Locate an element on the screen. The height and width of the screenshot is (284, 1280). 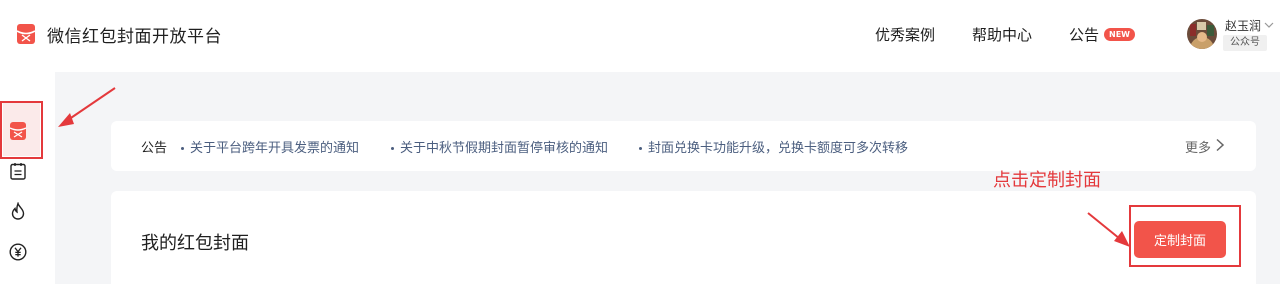
chevron-down-icon is located at coordinates (1269, 25).